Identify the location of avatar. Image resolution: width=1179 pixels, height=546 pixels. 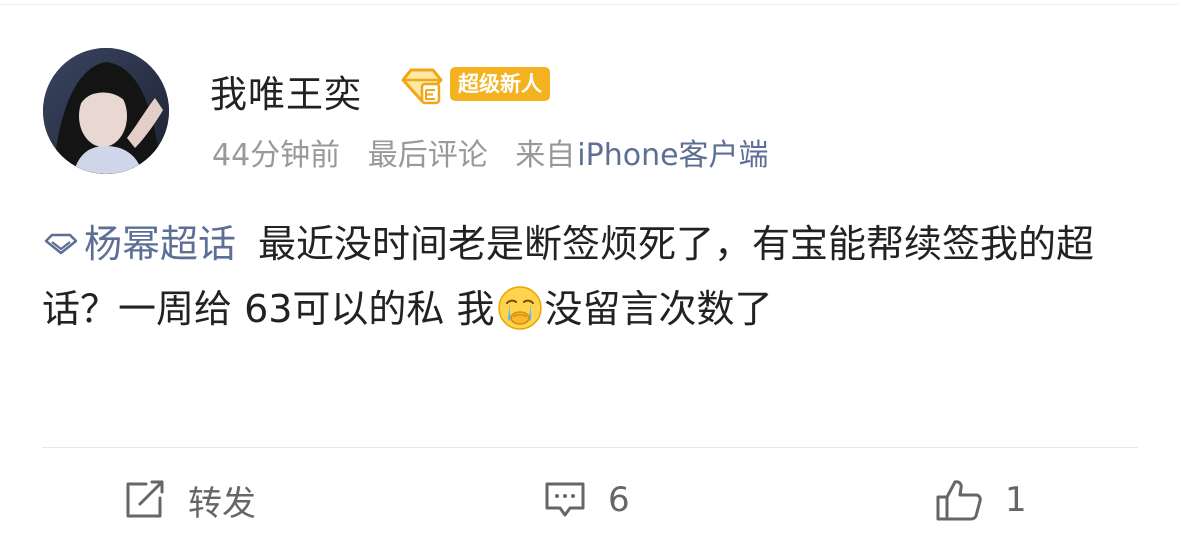
(106, 111).